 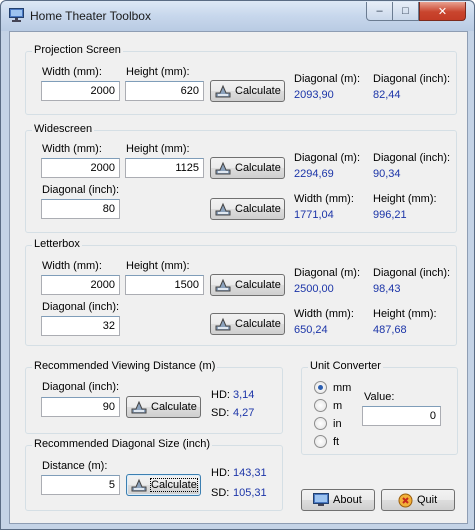 I want to click on height-input: 620, so click(x=164, y=91).